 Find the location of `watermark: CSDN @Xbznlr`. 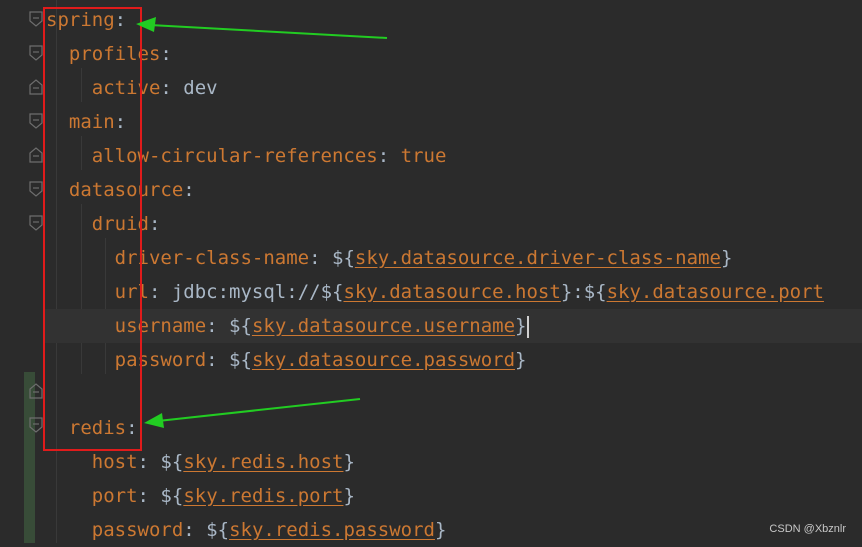

watermark: CSDN @Xbznlr is located at coordinates (807, 529).